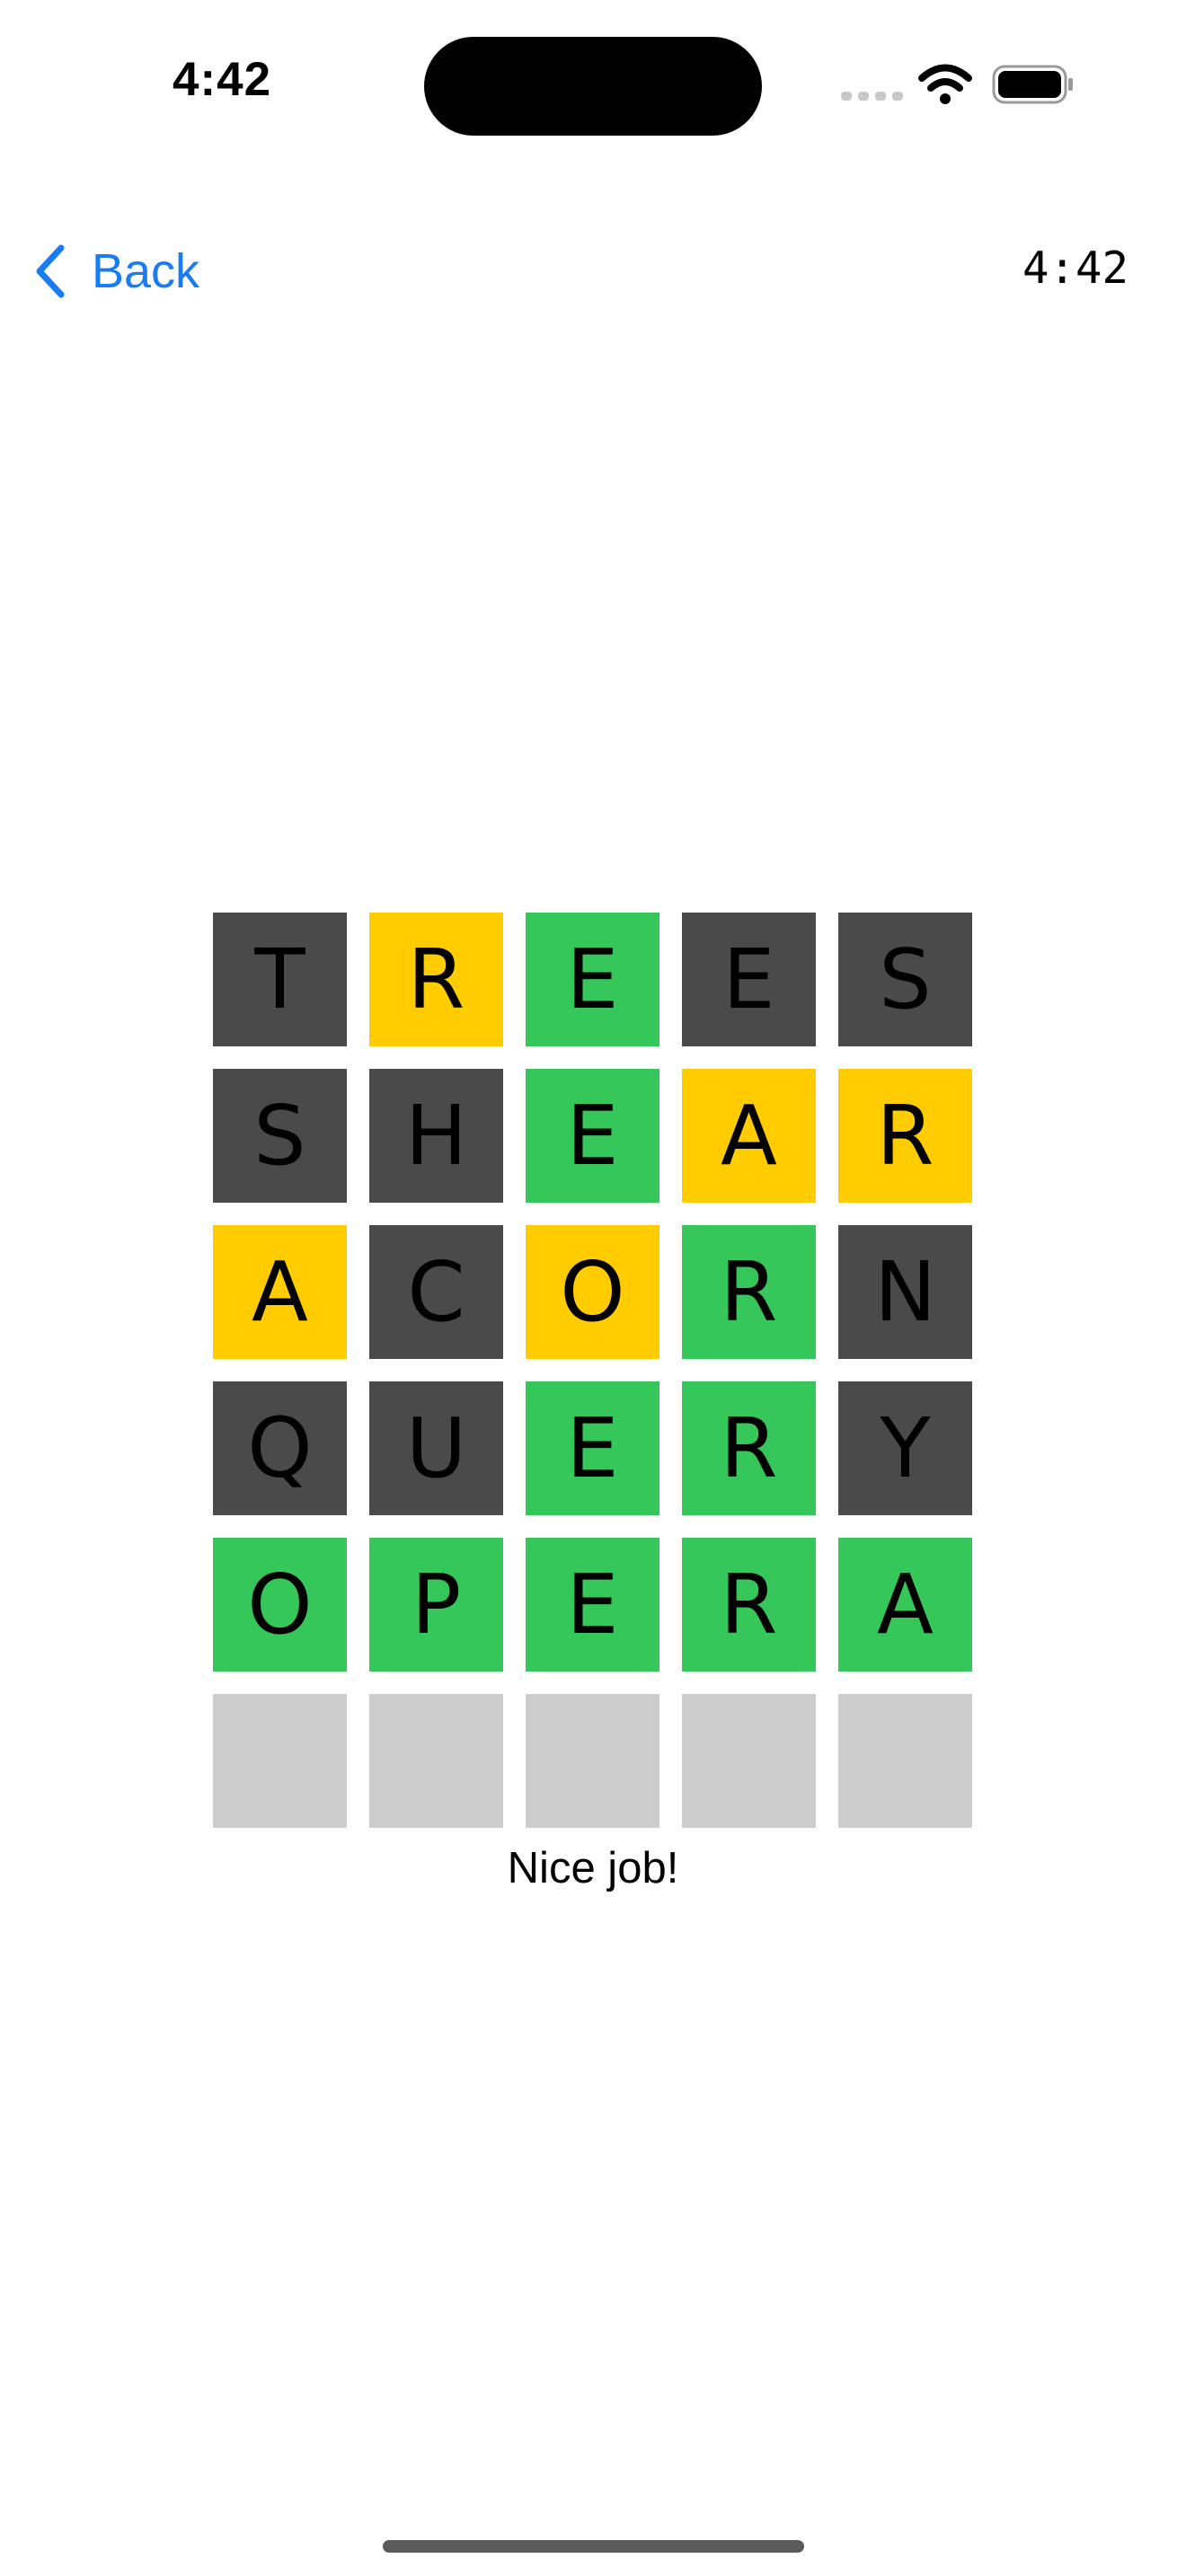  What do you see at coordinates (593, 86) in the screenshot?
I see `dynamic-island` at bounding box center [593, 86].